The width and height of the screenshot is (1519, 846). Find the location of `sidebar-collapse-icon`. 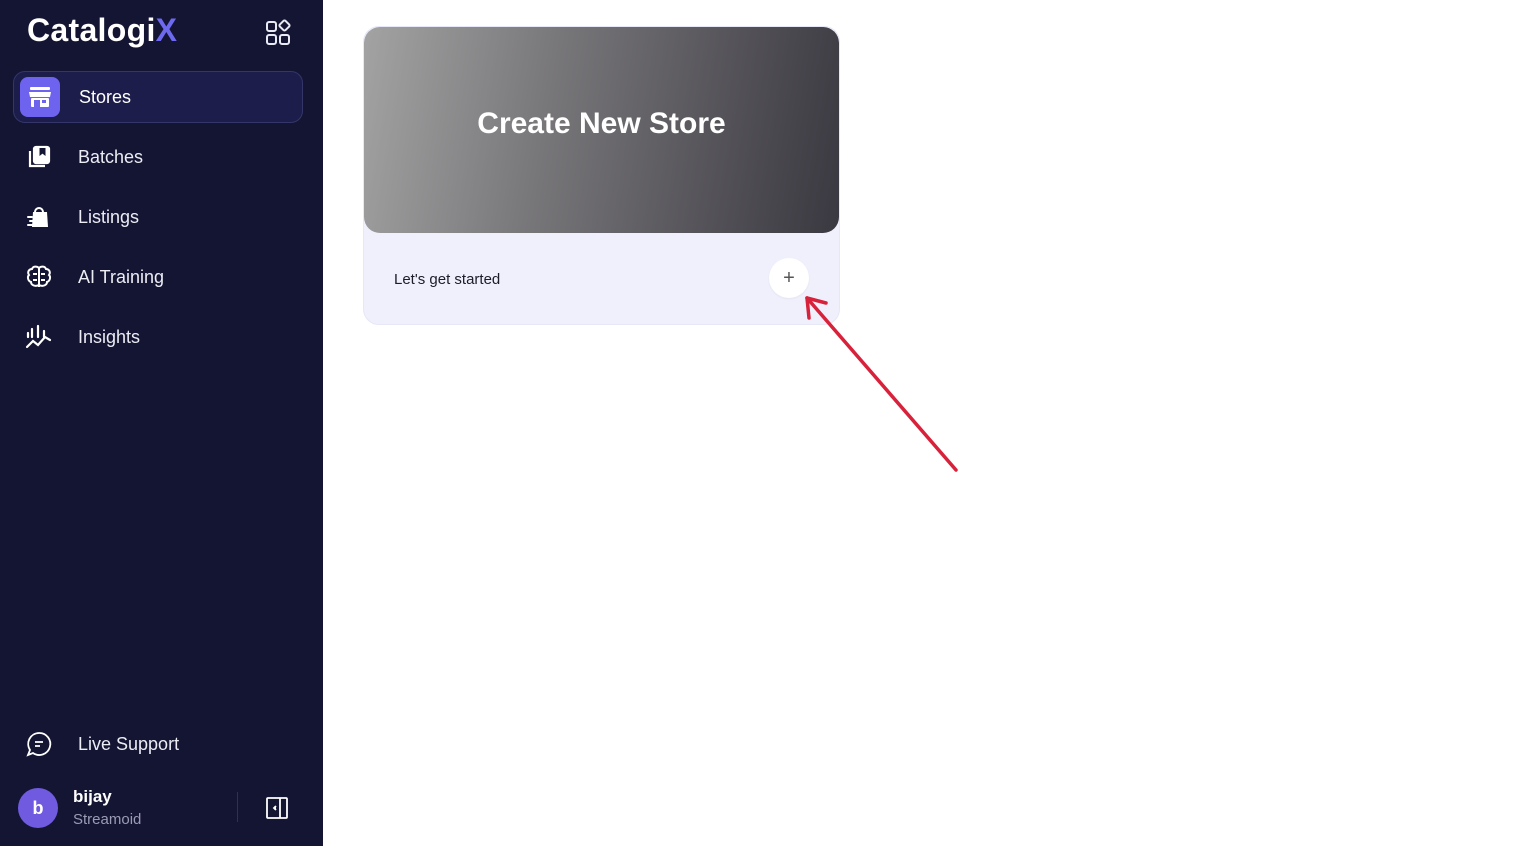

sidebar-collapse-icon is located at coordinates (277, 808).